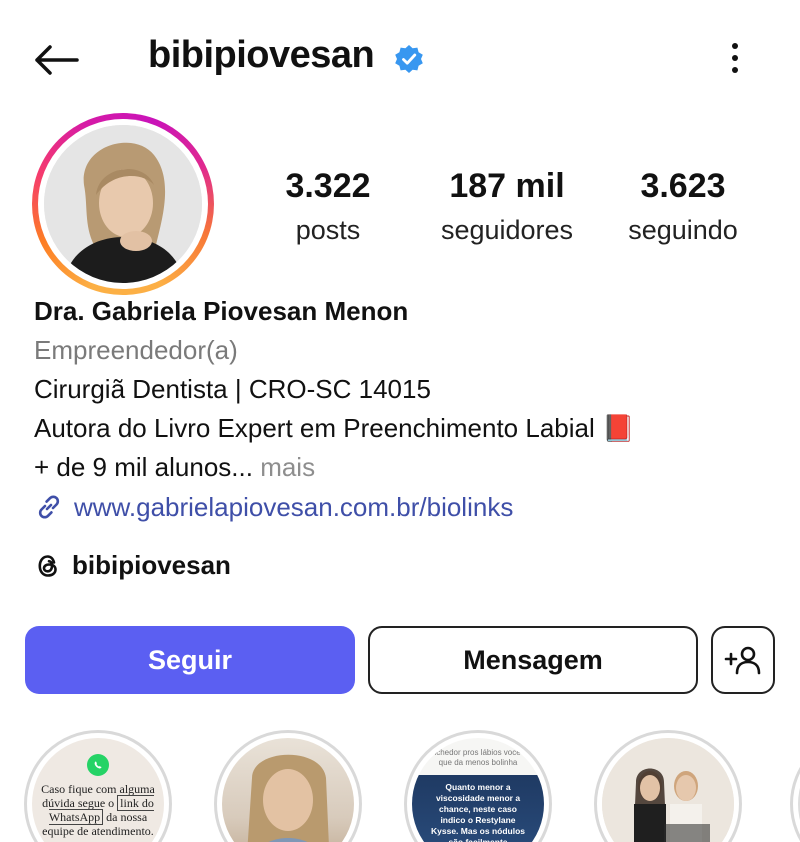 This screenshot has height=842, width=800. Describe the element at coordinates (136, 350) in the screenshot. I see `profile-category: Empreendedor(a)` at that location.